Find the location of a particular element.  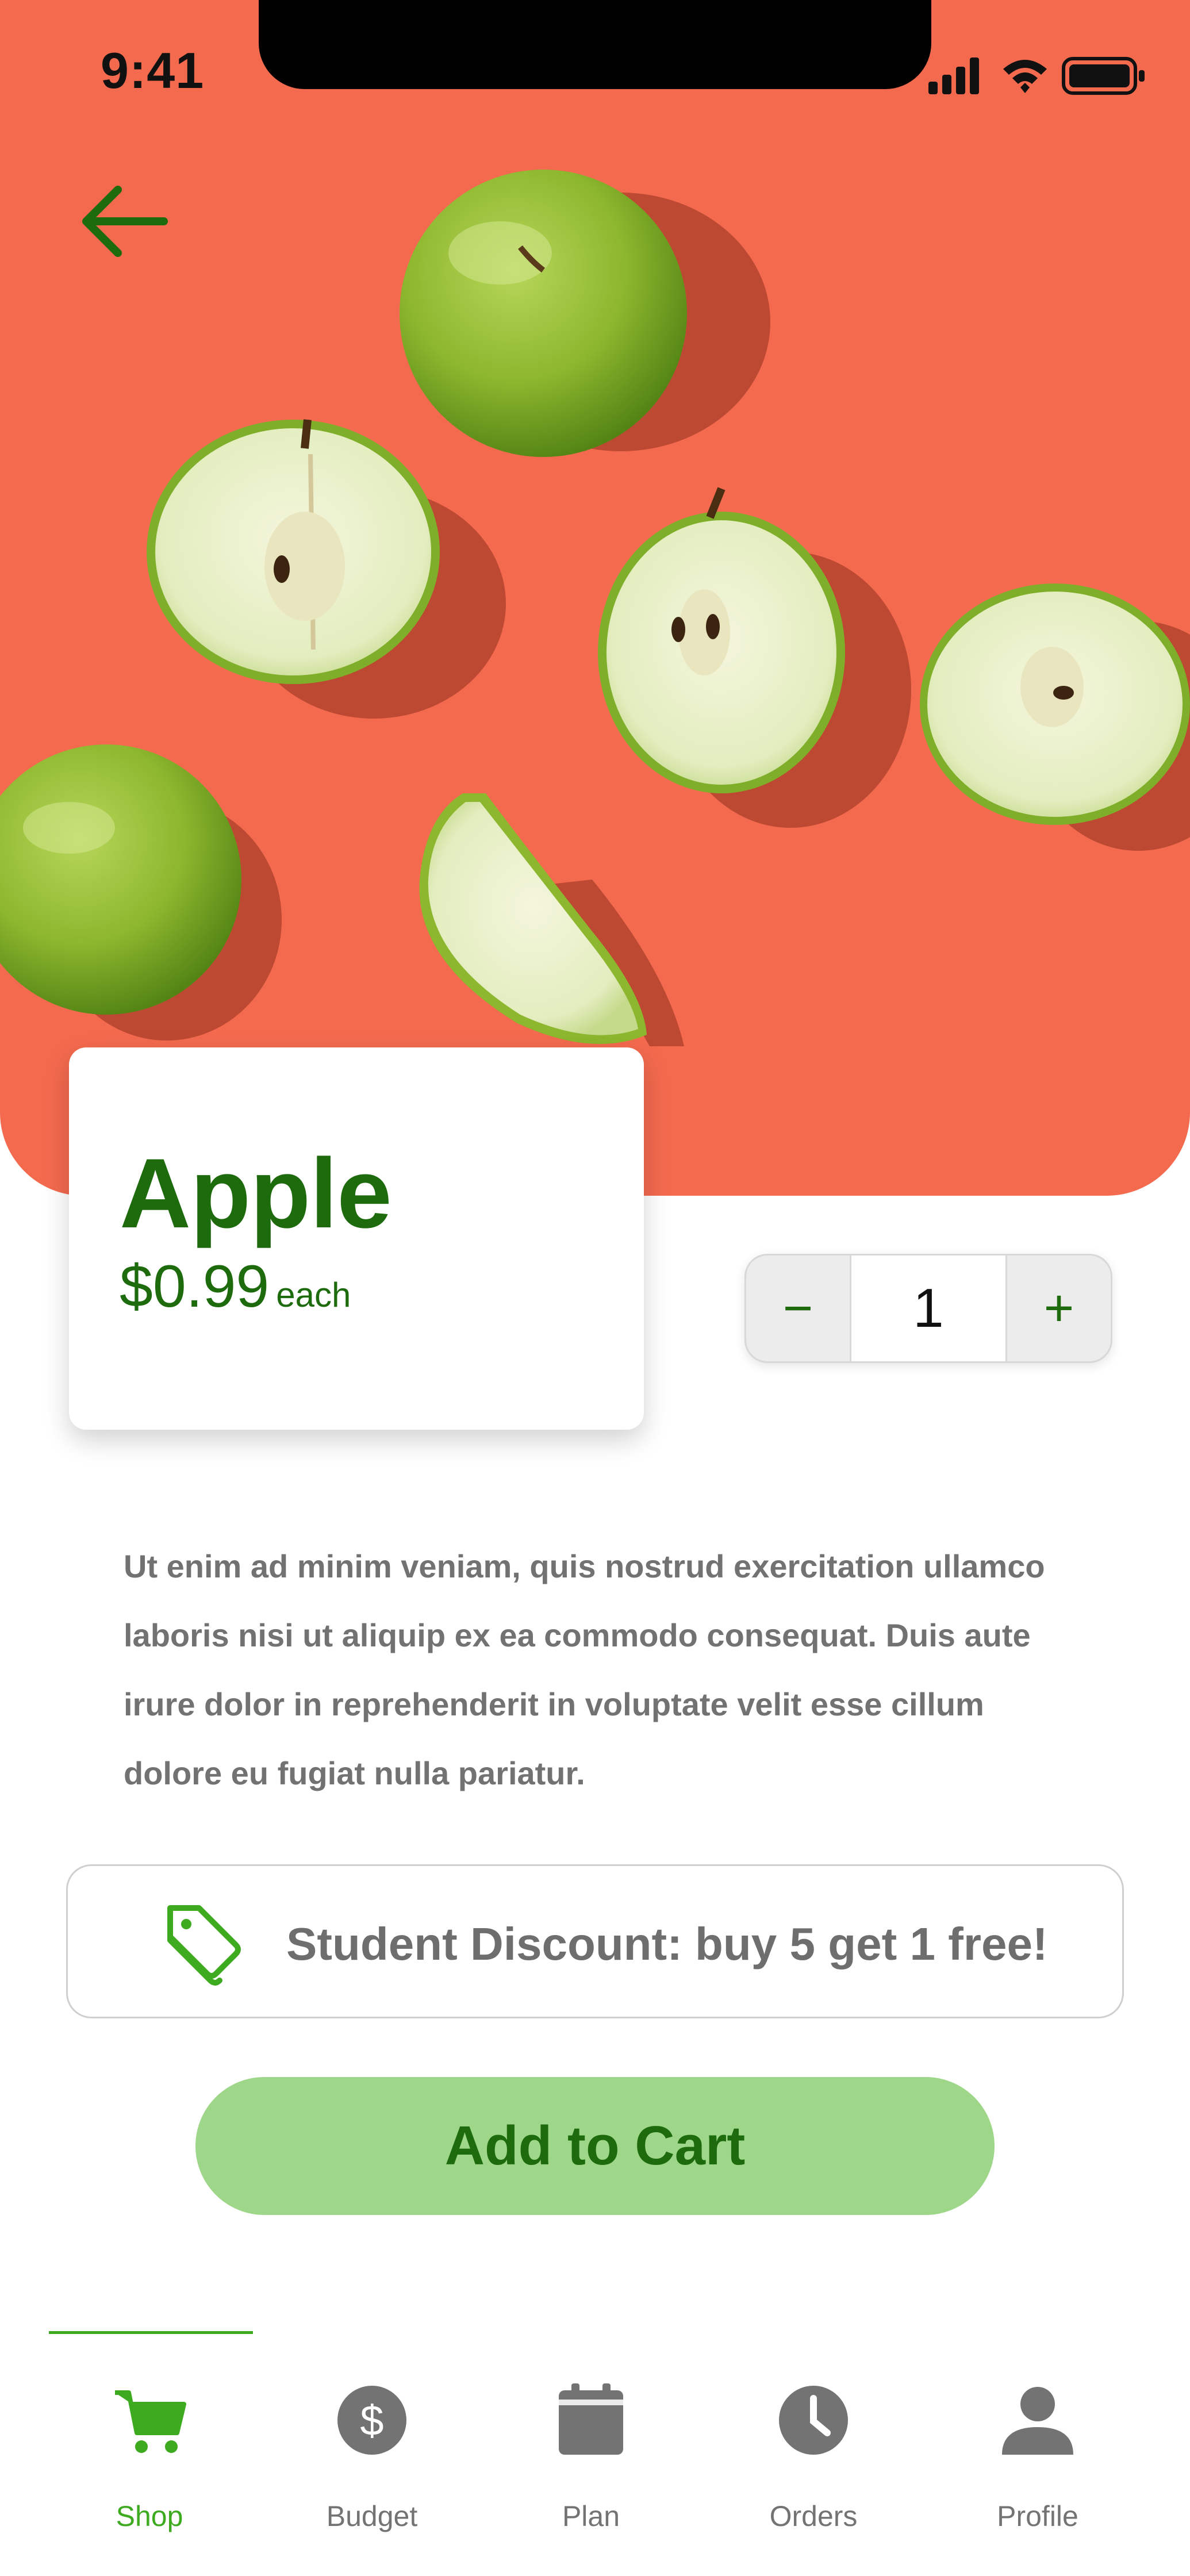

nav-item-budget: $ Budget is located at coordinates (372, 2466).